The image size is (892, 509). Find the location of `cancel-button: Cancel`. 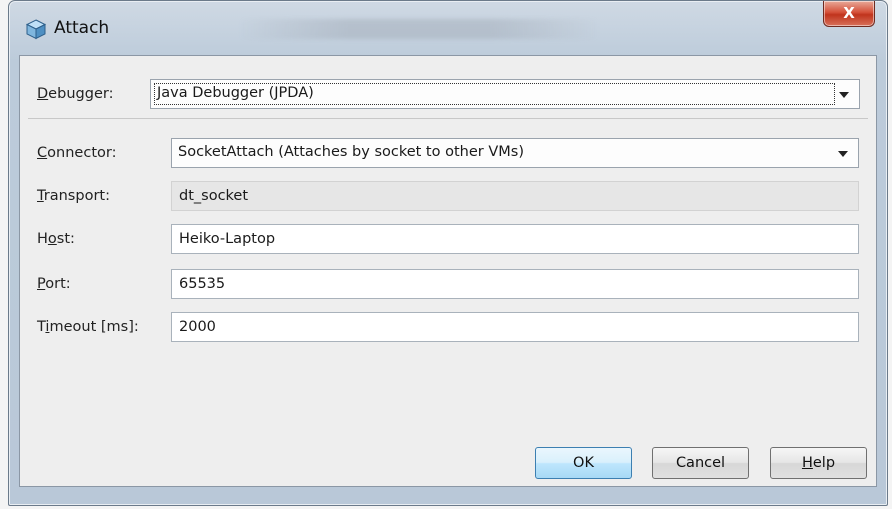

cancel-button: Cancel is located at coordinates (700, 463).